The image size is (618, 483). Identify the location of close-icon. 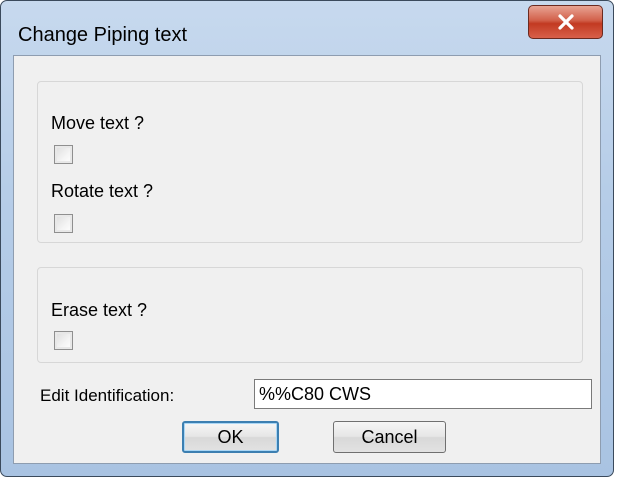
(565, 22).